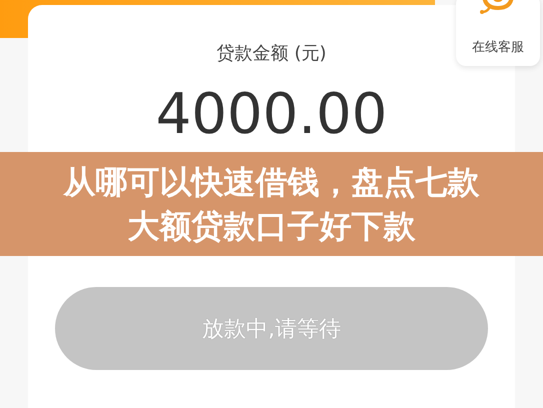 This screenshot has width=543, height=408. I want to click on loan-amount: 4000.00, so click(272, 115).